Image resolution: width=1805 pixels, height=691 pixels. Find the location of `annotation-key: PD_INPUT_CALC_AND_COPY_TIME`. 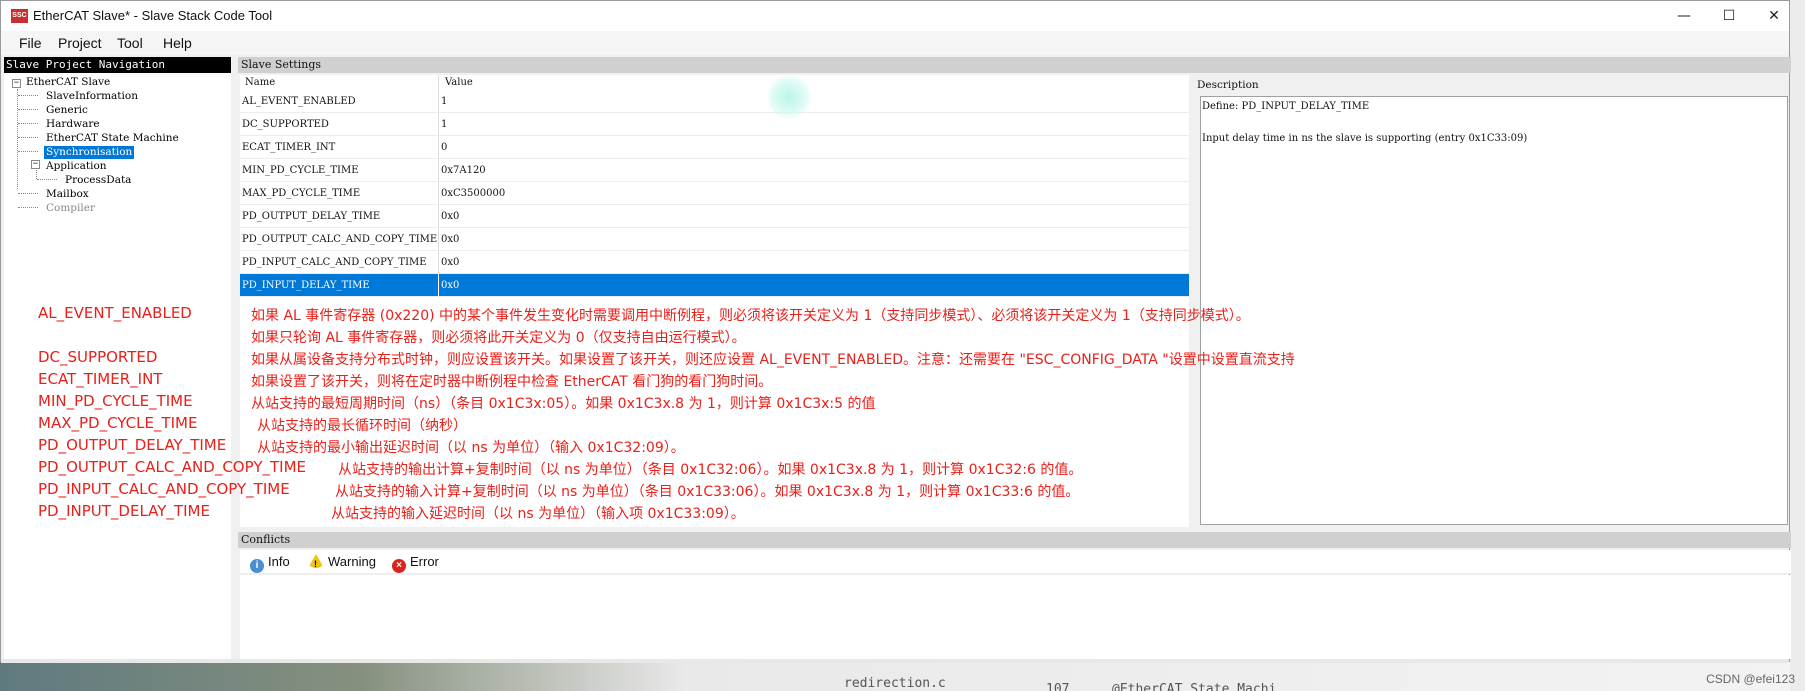

annotation-key: PD_INPUT_CALC_AND_COPY_TIME is located at coordinates (164, 489).